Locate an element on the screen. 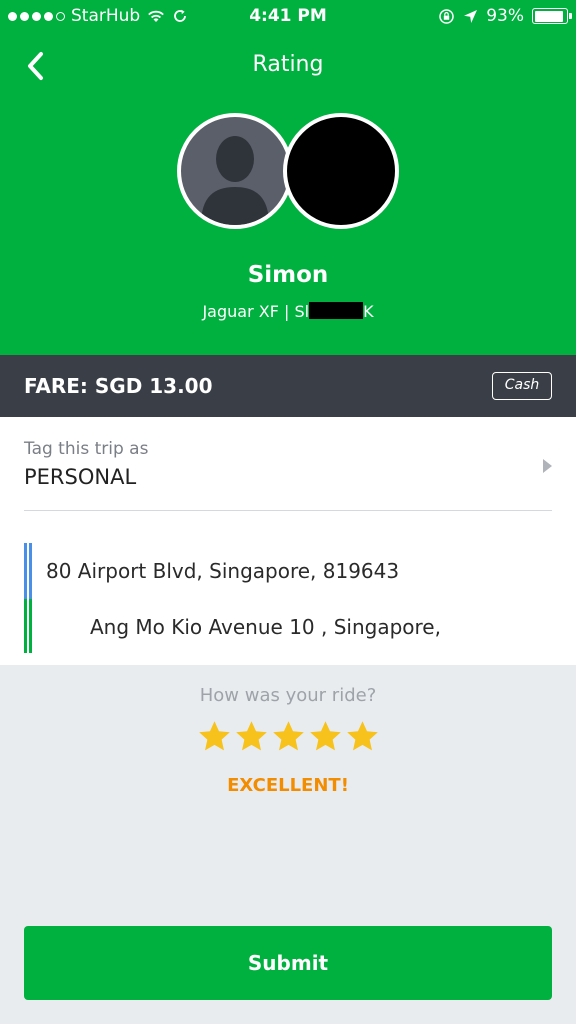 The height and width of the screenshot is (1024, 576). status-right: 93% is located at coordinates (505, 16).